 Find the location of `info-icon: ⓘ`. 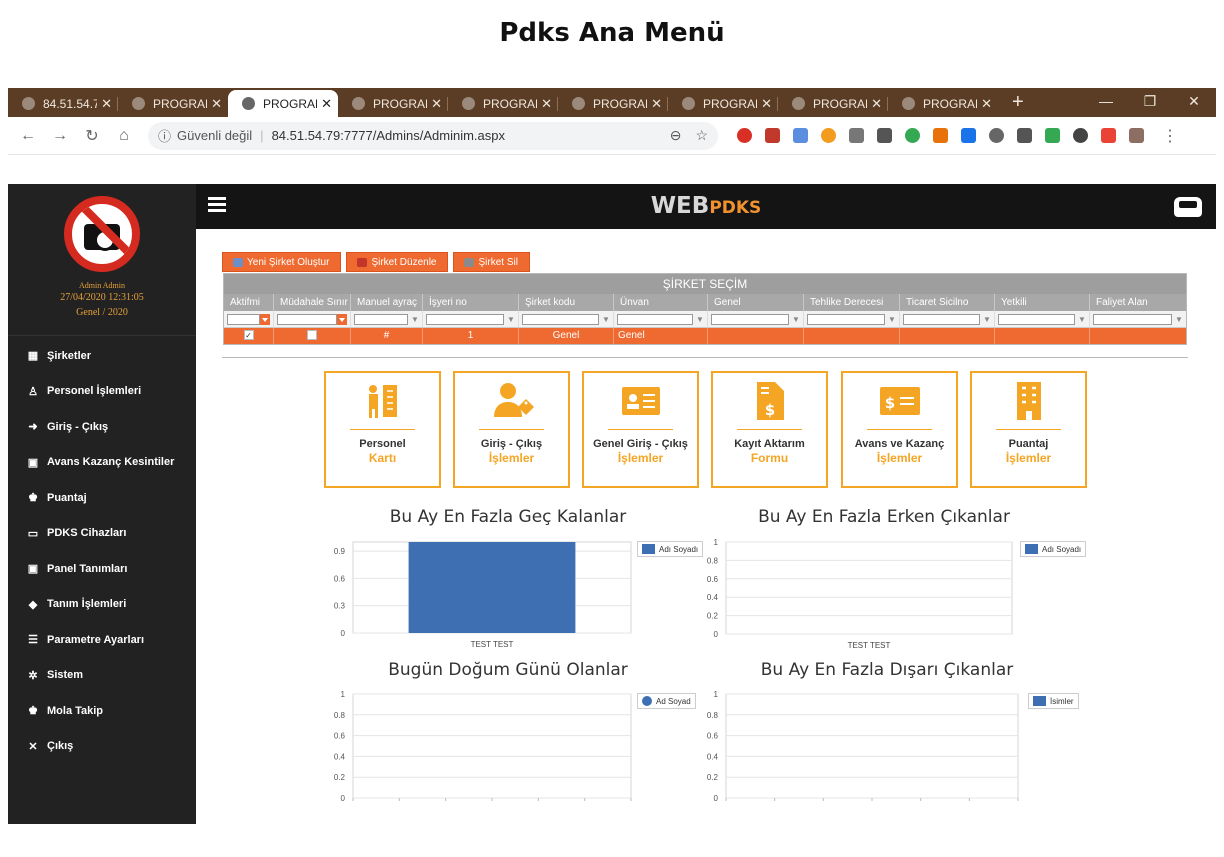

info-icon: ⓘ is located at coordinates (164, 135).